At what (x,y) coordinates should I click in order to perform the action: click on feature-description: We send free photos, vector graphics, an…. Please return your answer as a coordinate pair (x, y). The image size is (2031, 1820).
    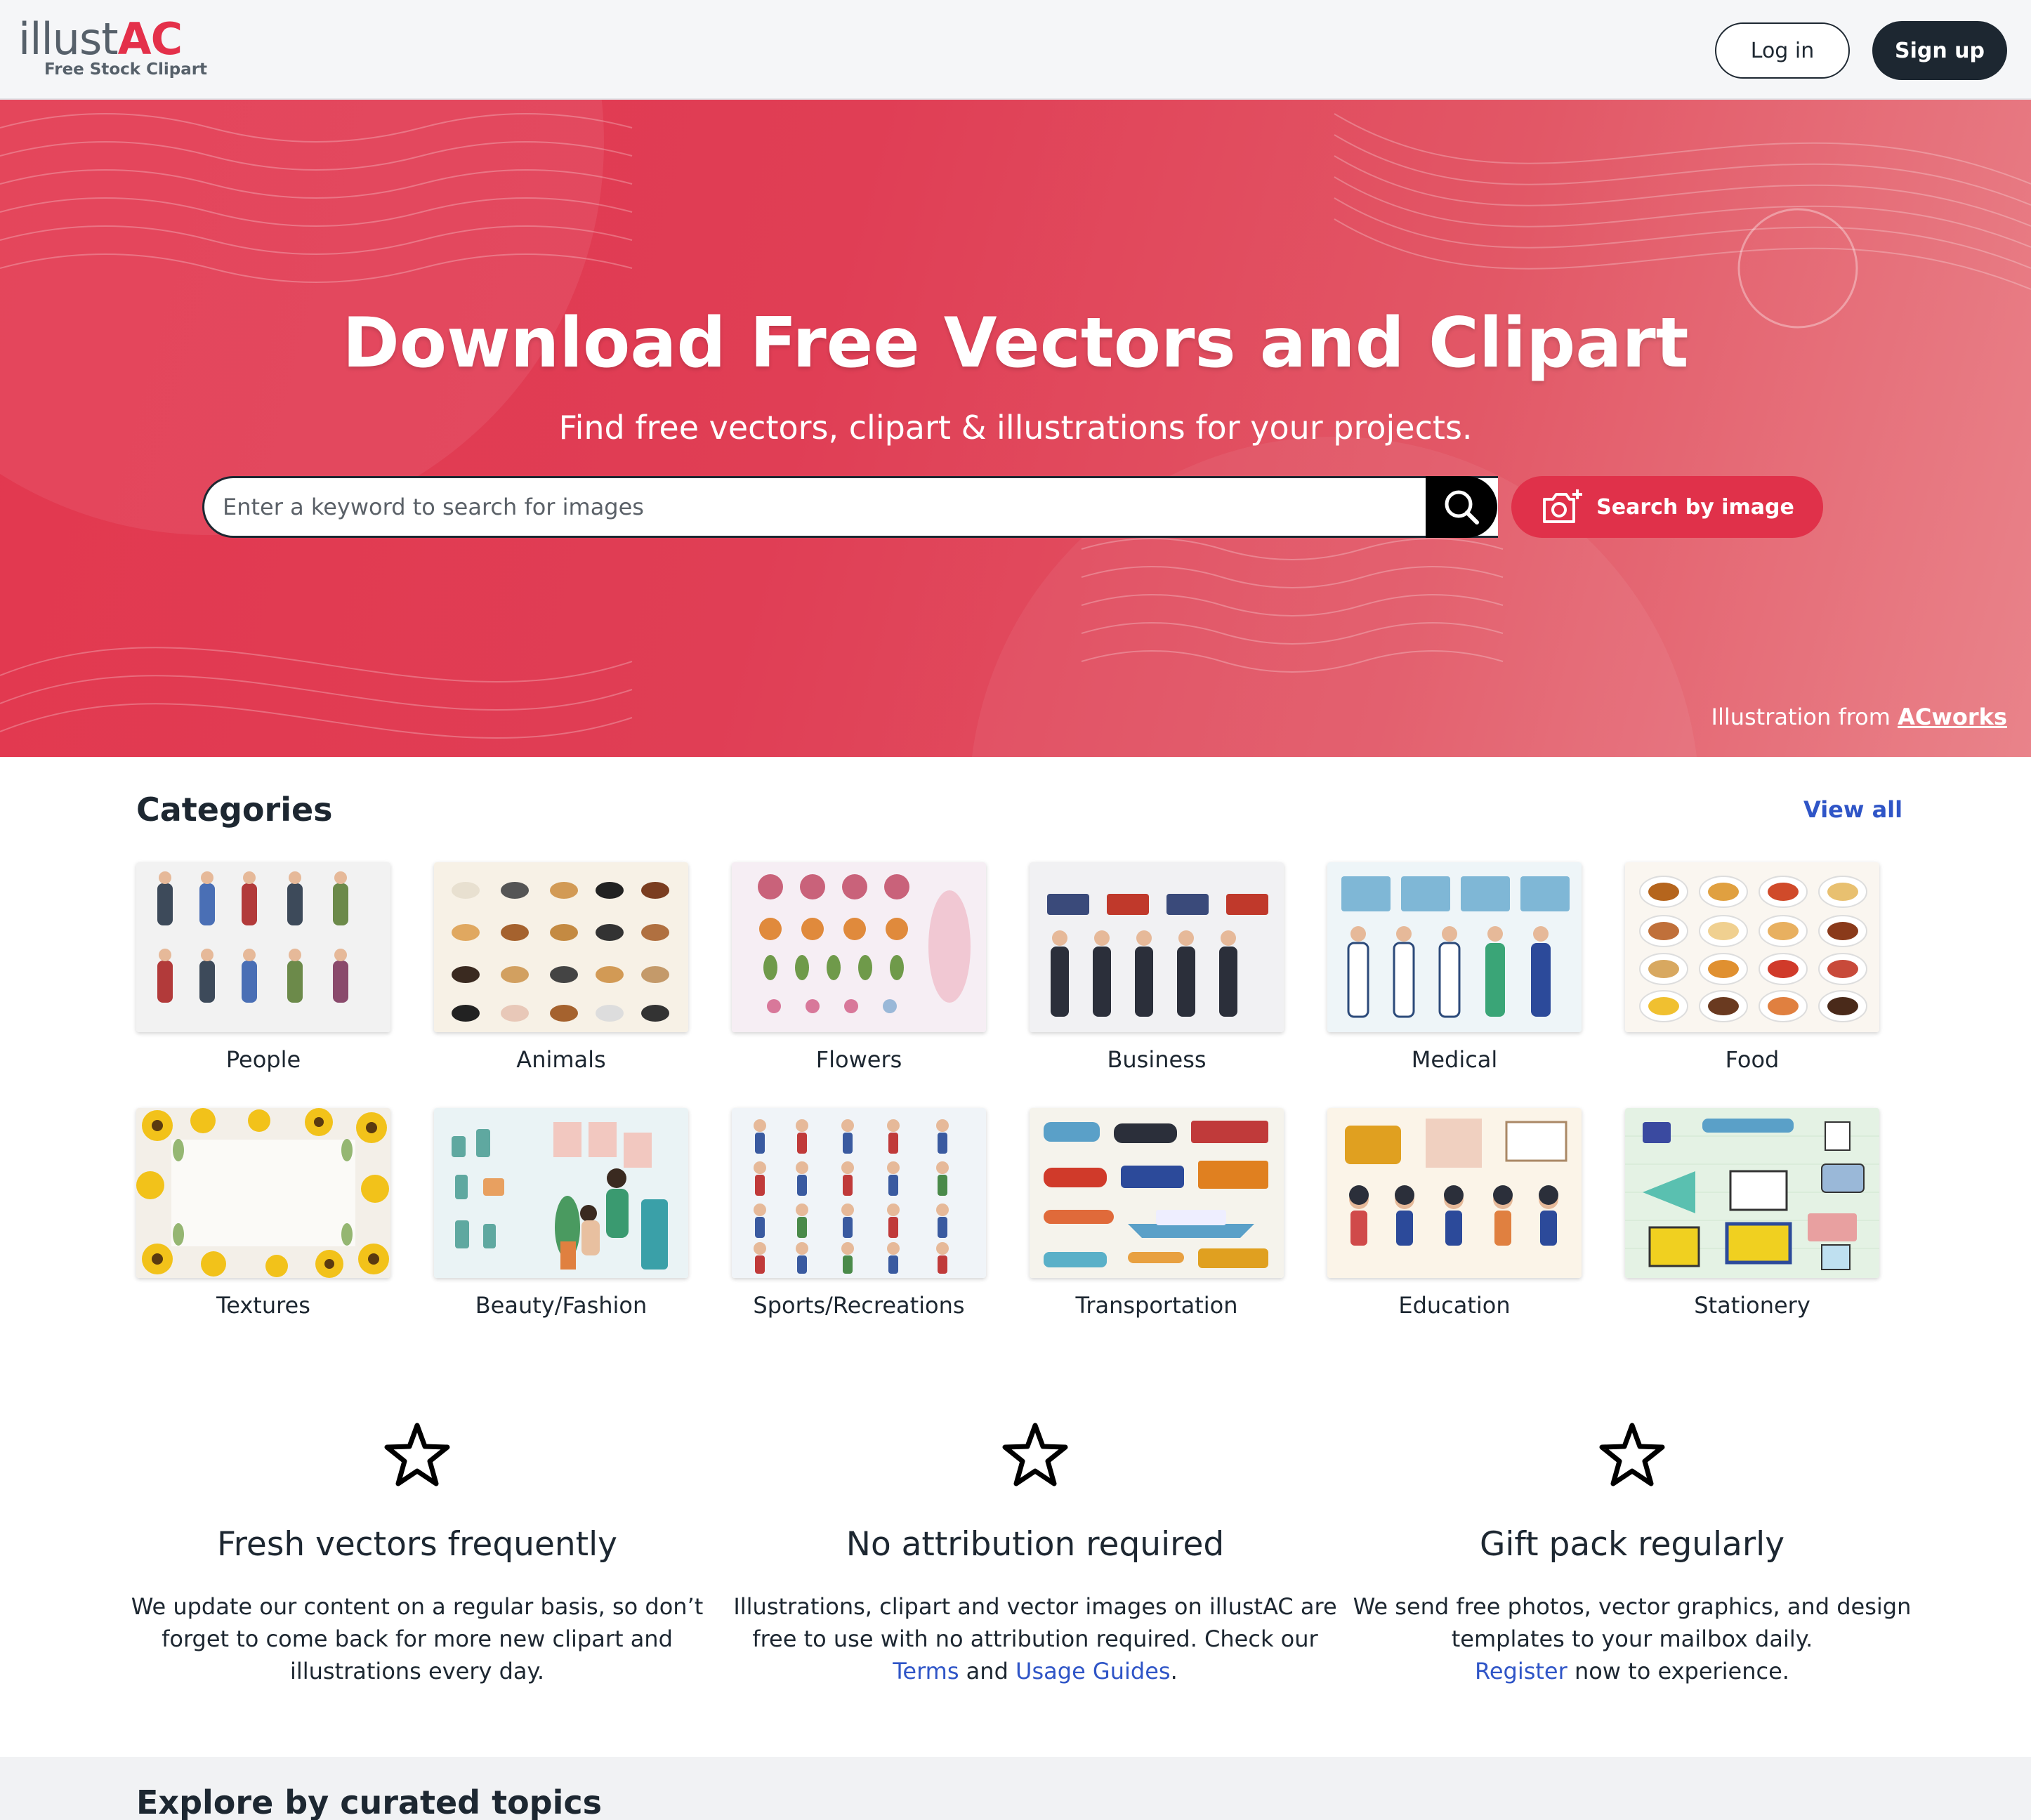
    Looking at the image, I should click on (1632, 1639).